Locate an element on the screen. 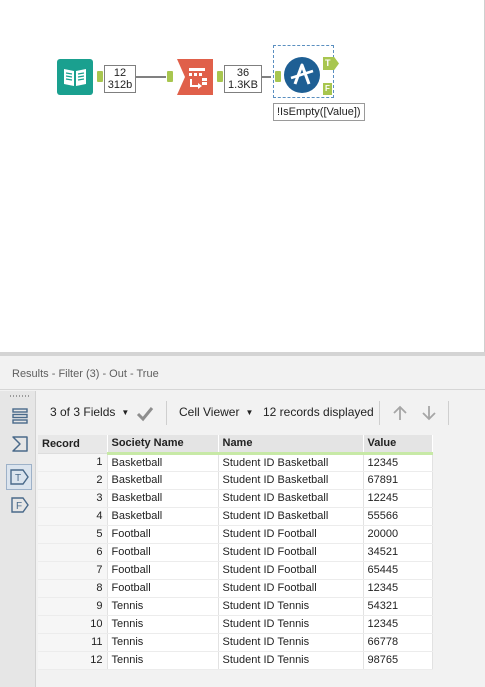 The image size is (485, 687). connection-1-line is located at coordinates (151, 77).